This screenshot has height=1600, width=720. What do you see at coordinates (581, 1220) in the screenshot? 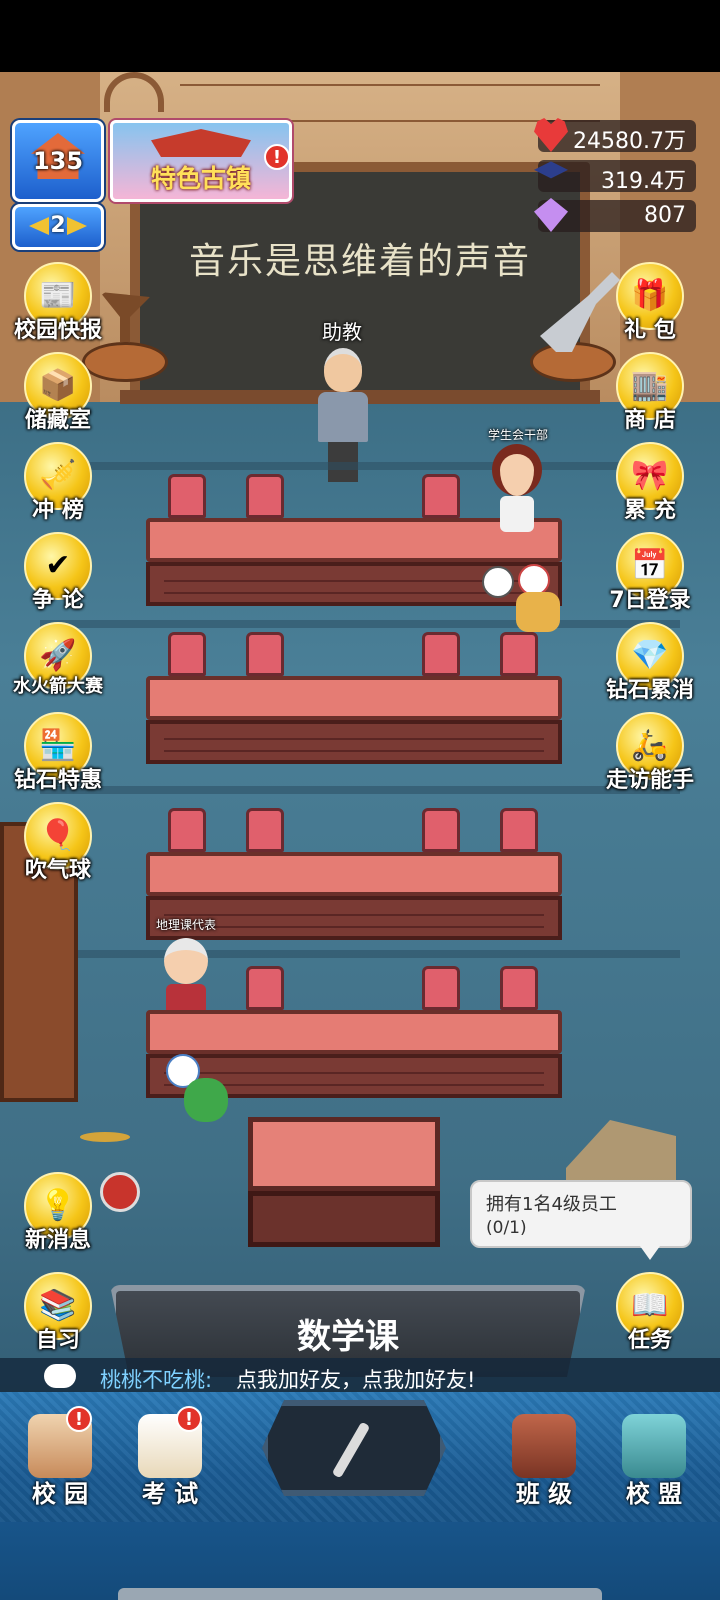
I see `task-bubble: 拥有1名4级员工 (0/1)` at bounding box center [581, 1220].